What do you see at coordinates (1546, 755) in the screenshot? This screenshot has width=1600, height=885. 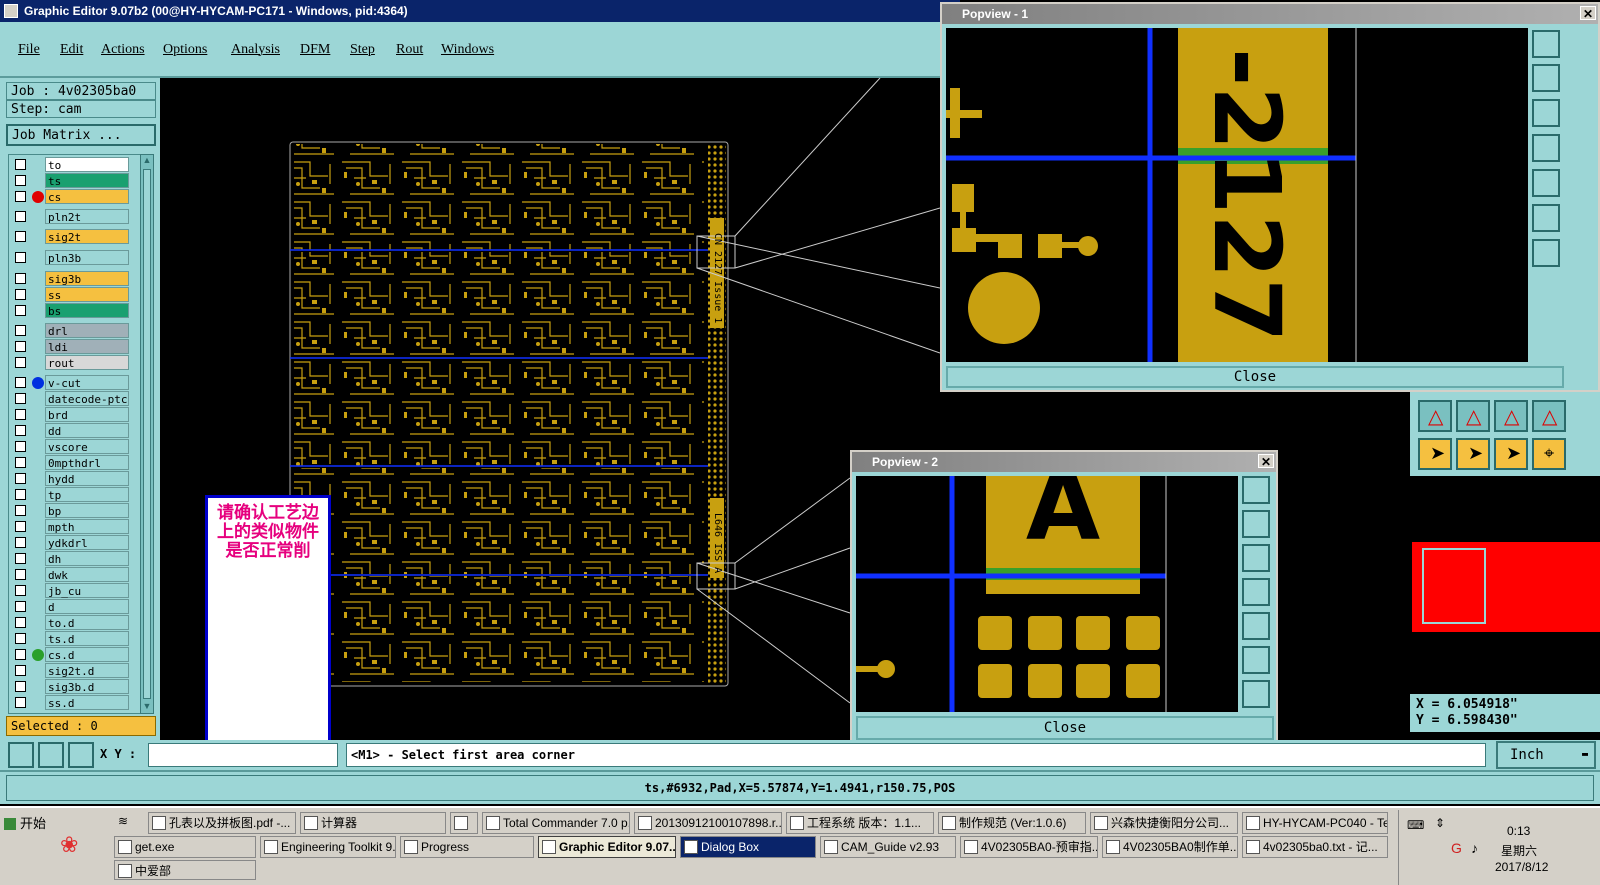 I see `units-selector: Inch ▬` at bounding box center [1546, 755].